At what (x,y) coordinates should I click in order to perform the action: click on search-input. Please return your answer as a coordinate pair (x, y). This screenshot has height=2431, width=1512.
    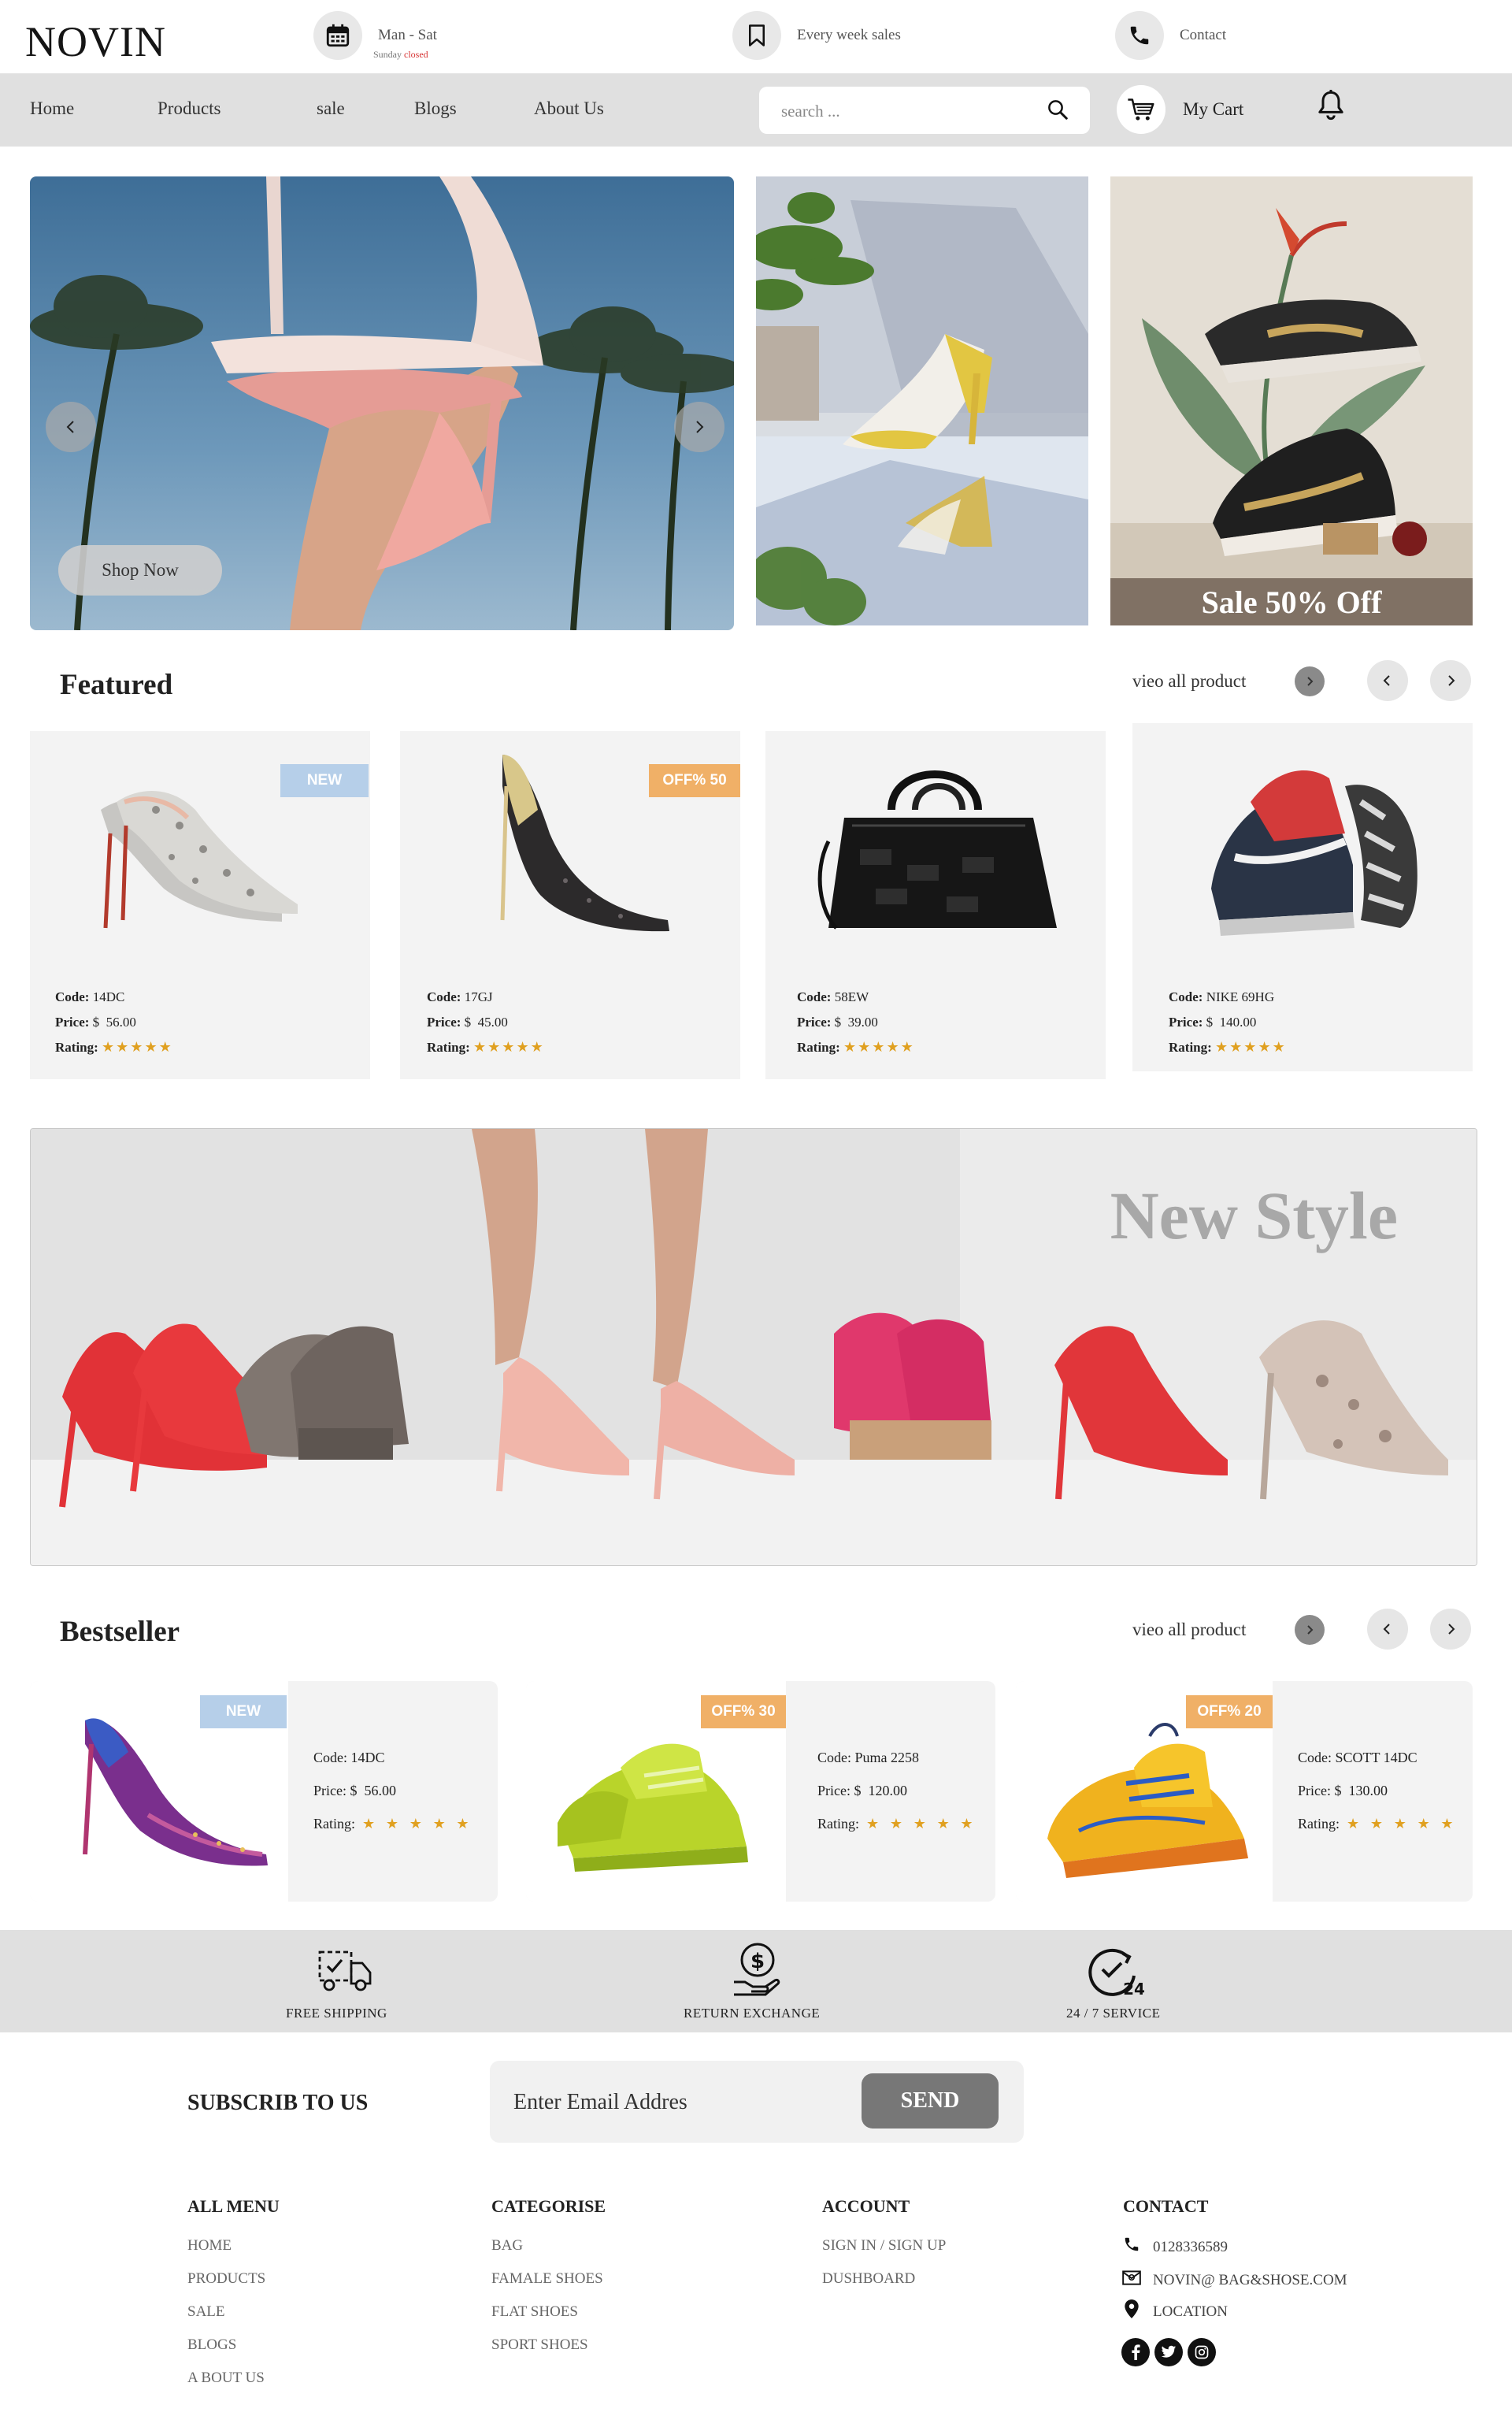
    Looking at the image, I should click on (907, 111).